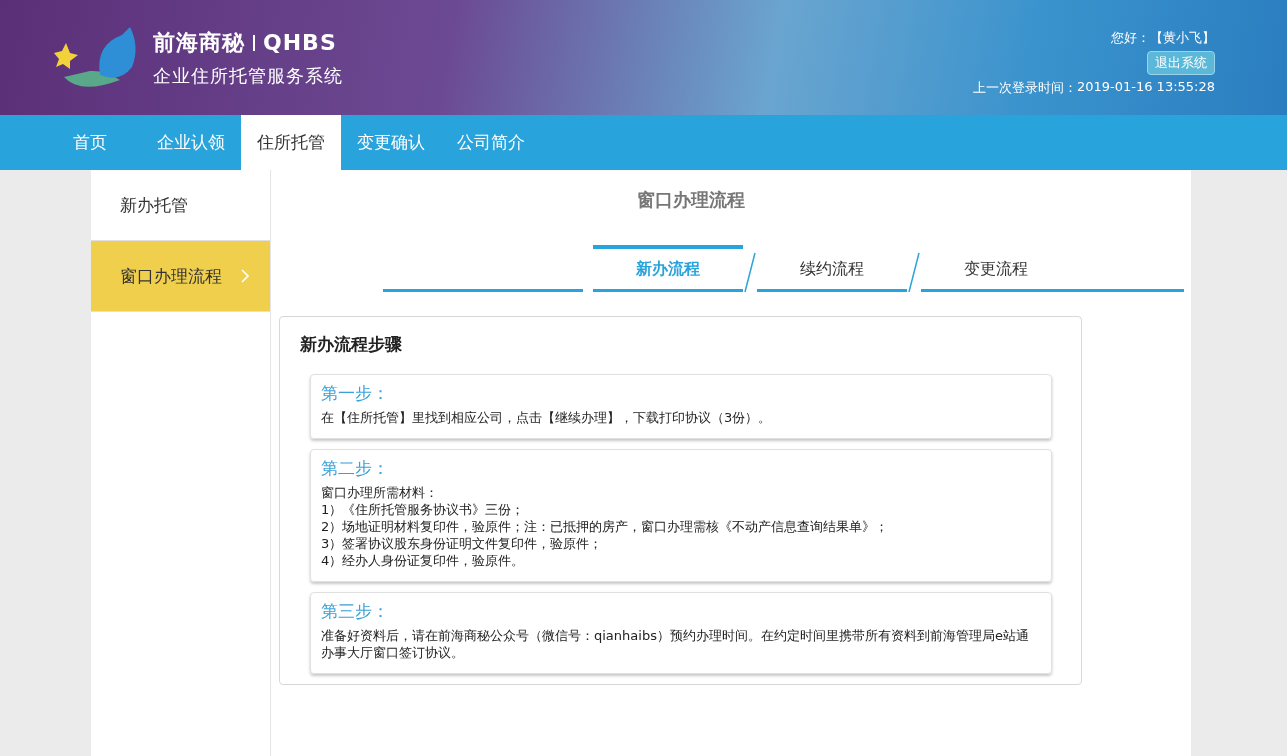 The image size is (1287, 756). I want to click on nav-item: 公司简介, so click(491, 142).